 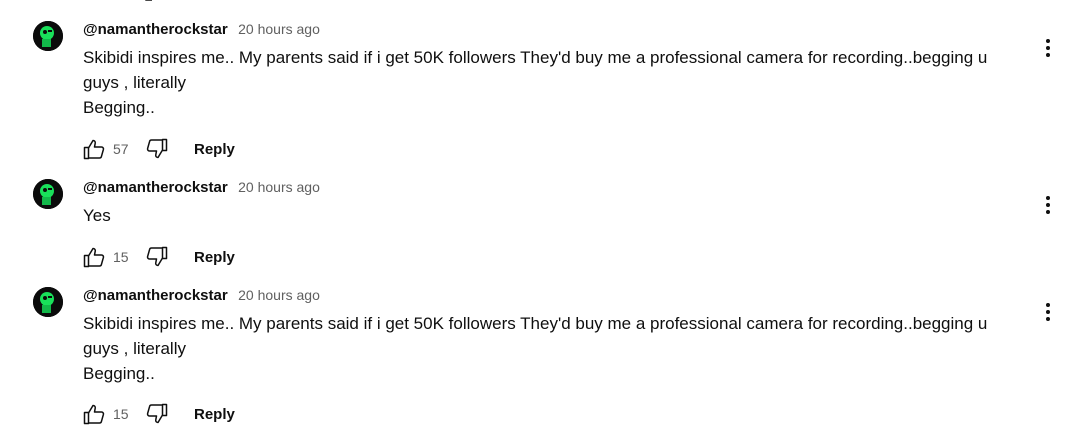 I want to click on comment-text: Yes, so click(x=553, y=215).